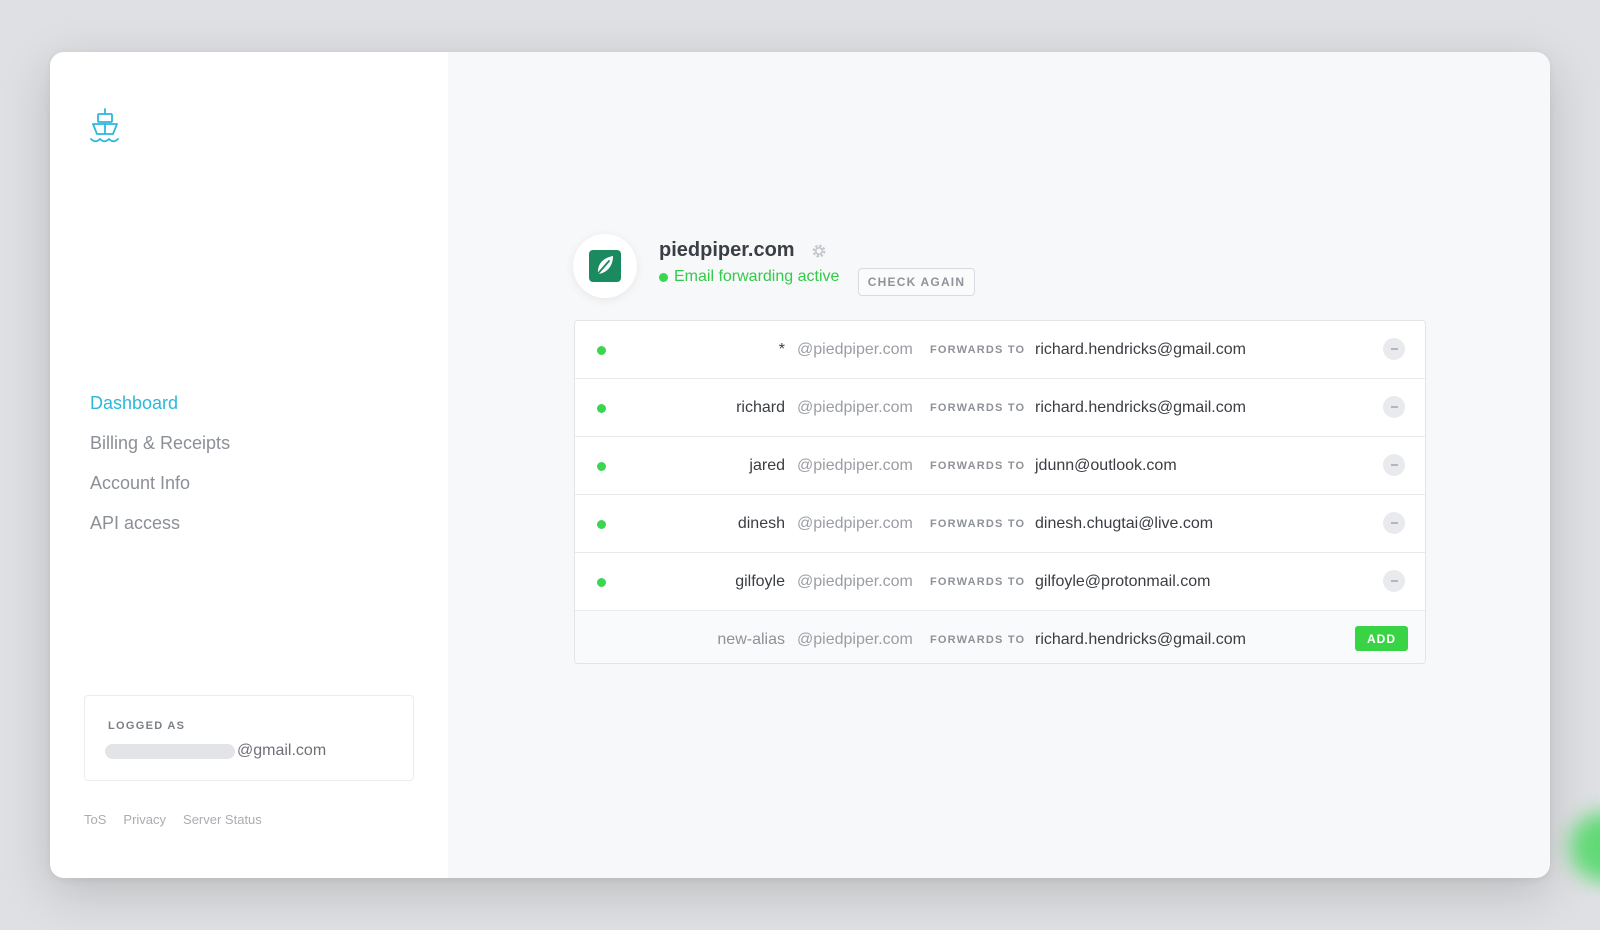 The width and height of the screenshot is (1600, 930). I want to click on nav-item-account-info: Account Info, so click(160, 483).